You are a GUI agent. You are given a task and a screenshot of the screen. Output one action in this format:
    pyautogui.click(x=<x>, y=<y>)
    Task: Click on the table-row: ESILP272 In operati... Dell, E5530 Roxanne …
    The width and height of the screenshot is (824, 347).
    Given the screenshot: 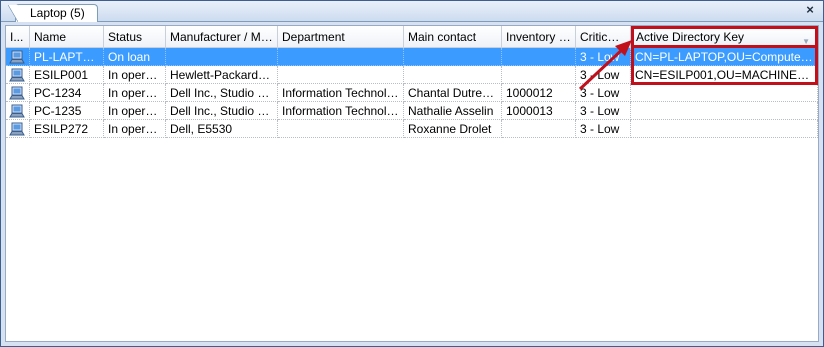 What is the action you would take?
    pyautogui.click(x=412, y=129)
    